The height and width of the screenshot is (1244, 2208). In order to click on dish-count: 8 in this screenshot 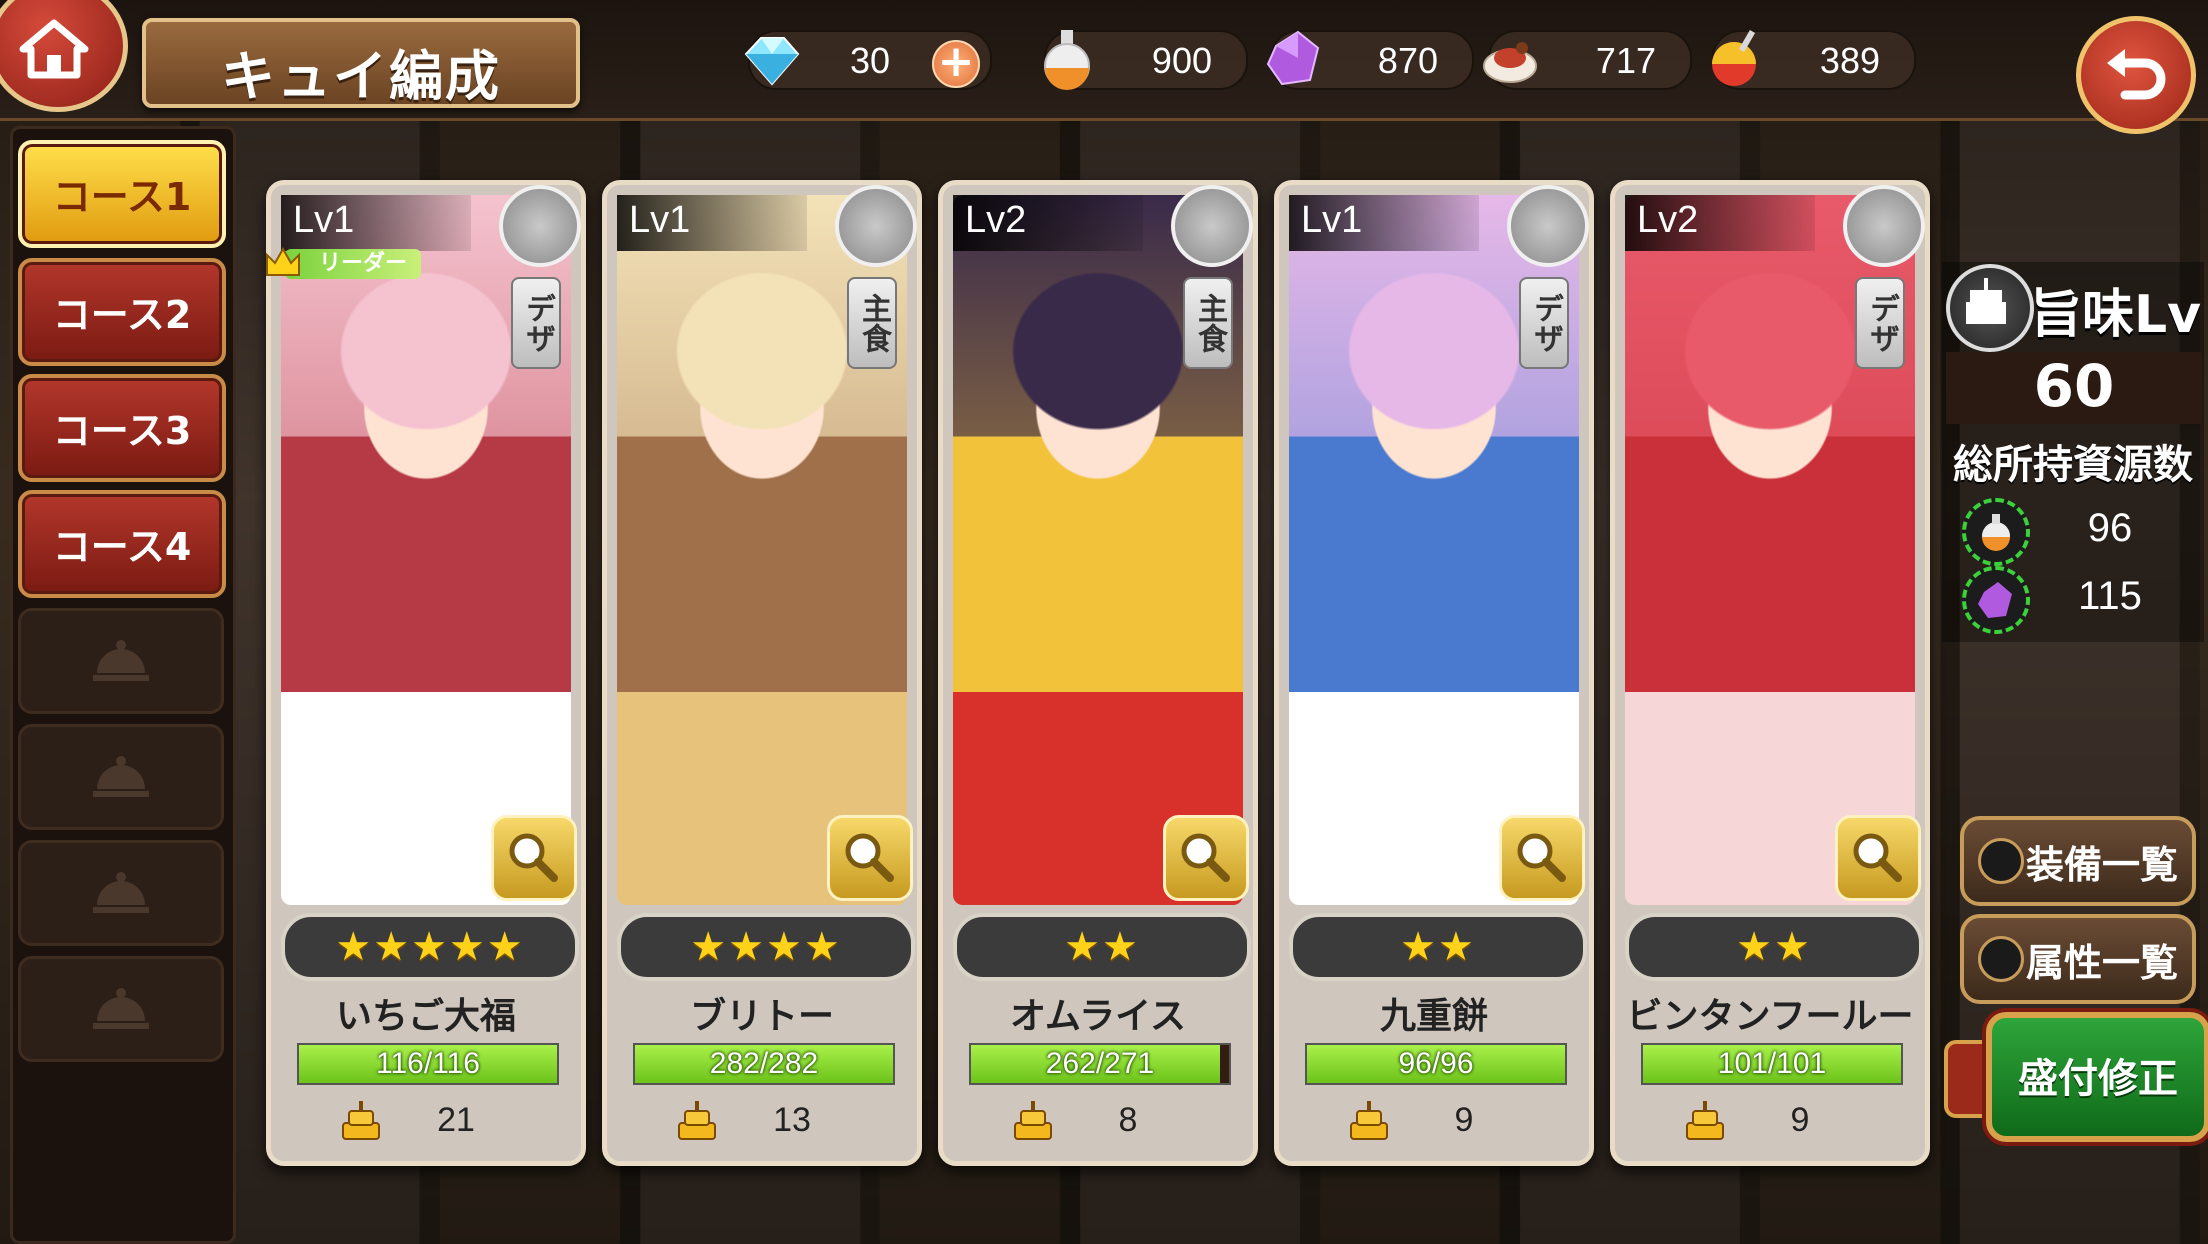, I will do `click(1128, 1120)`.